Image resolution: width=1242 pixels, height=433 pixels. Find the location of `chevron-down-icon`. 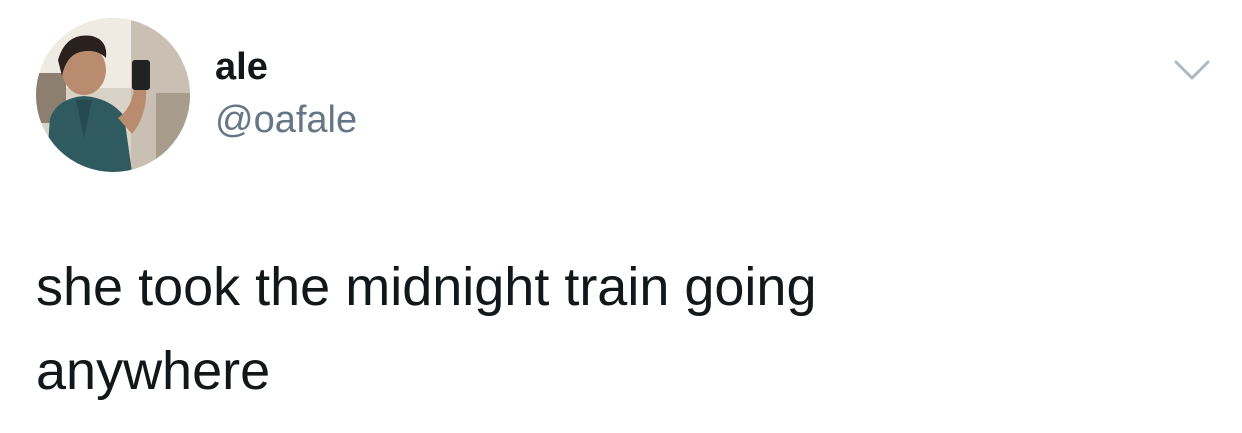

chevron-down-icon is located at coordinates (1192, 70).